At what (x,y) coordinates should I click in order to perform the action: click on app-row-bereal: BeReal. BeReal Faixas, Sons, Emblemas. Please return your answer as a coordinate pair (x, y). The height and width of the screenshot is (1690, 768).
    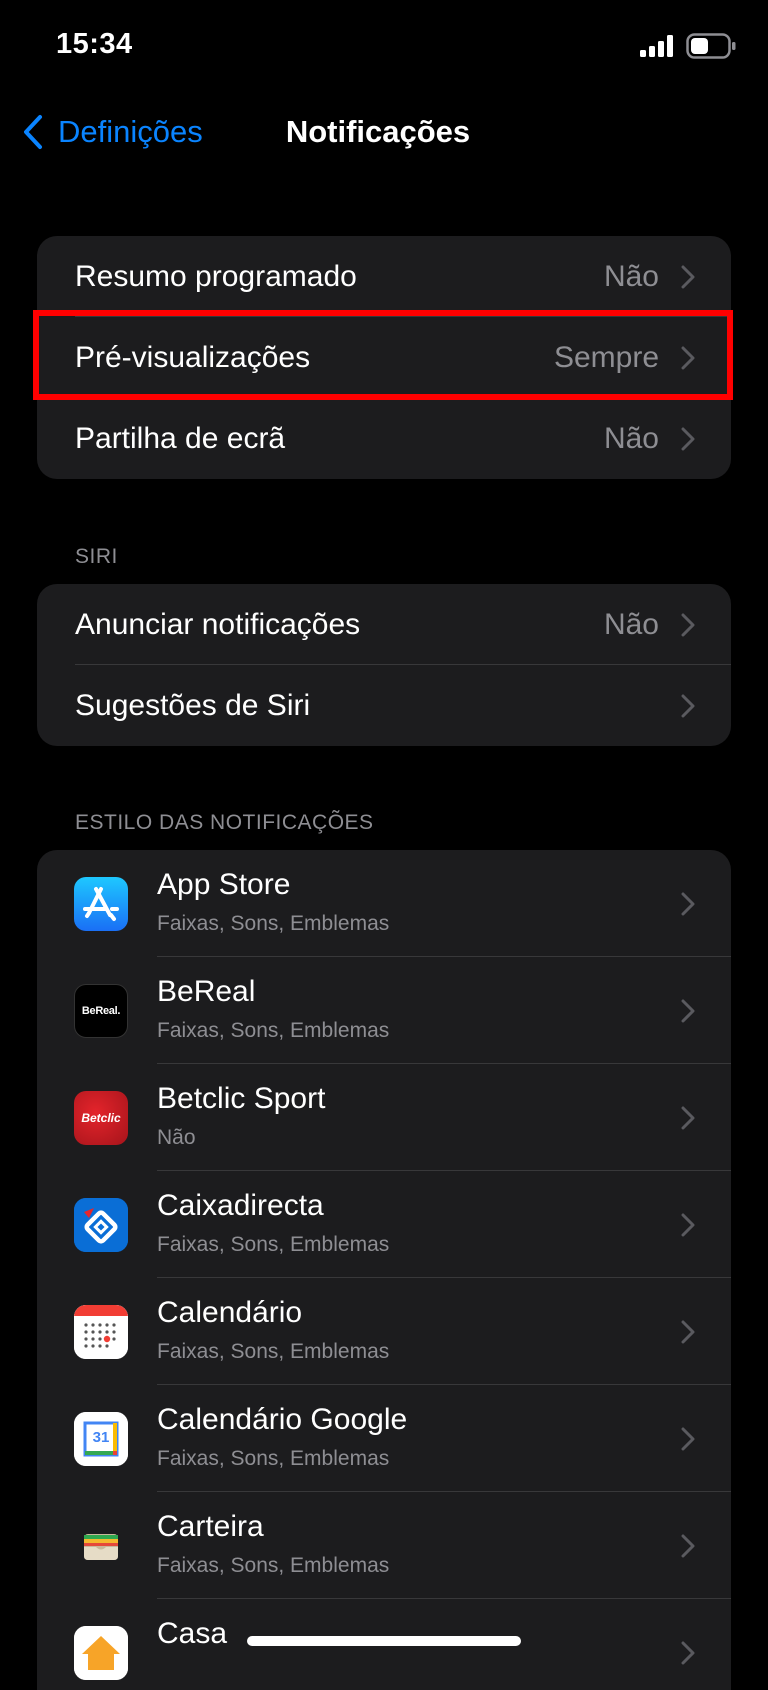
    Looking at the image, I should click on (384, 1010).